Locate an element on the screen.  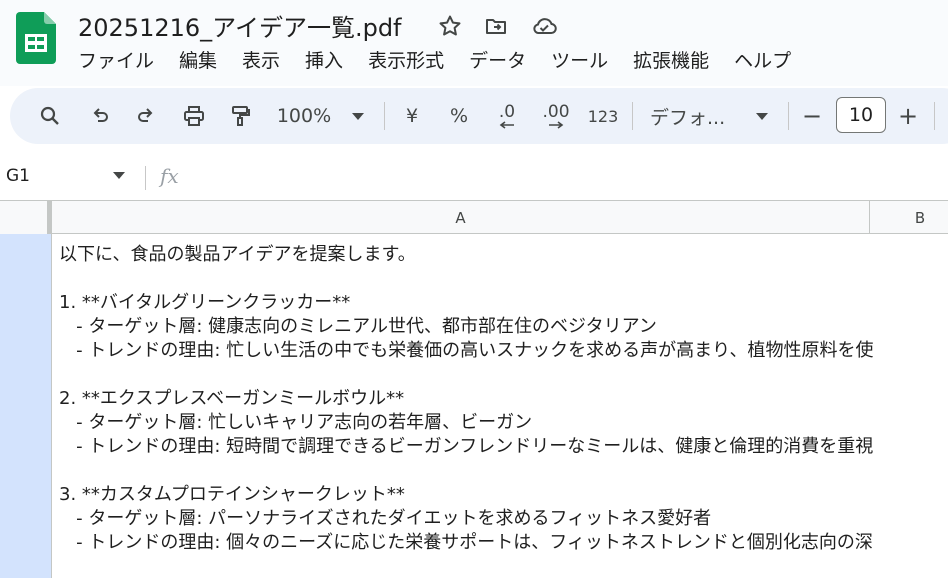
move-to-folder-icon is located at coordinates (496, 26).